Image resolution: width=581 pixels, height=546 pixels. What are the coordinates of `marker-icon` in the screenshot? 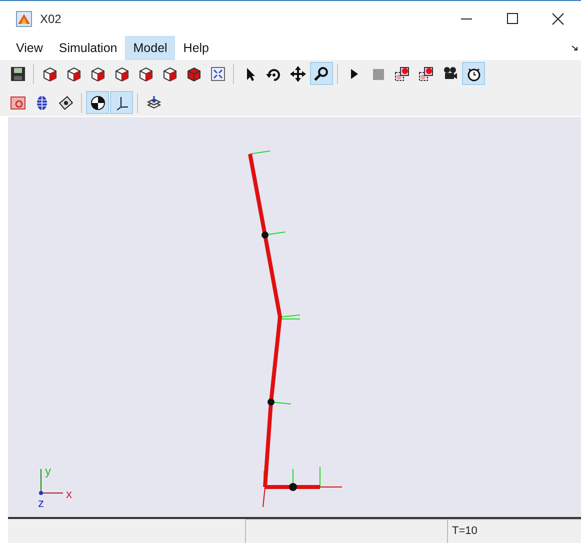 It's located at (18, 102).